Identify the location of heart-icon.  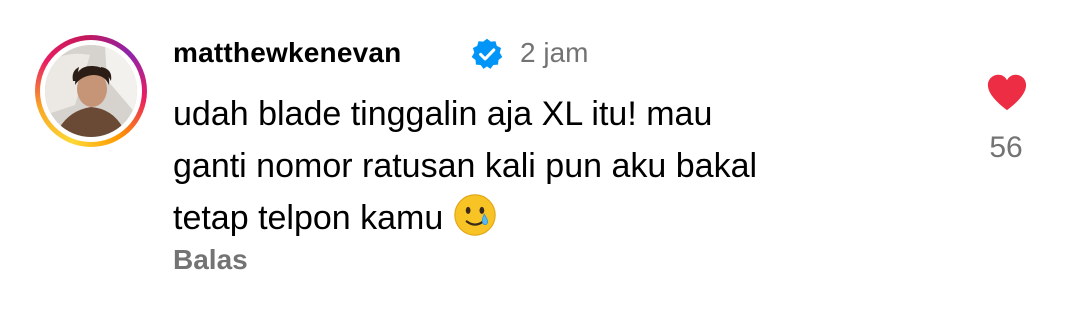
(1007, 92).